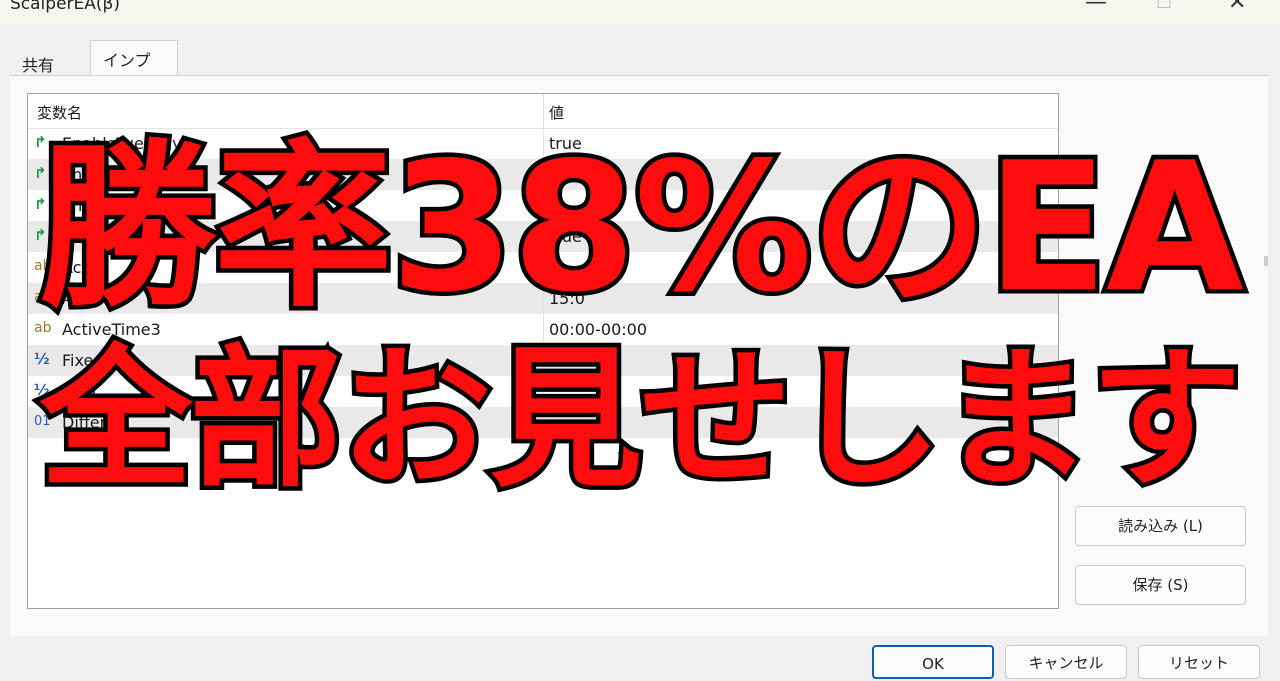 The width and height of the screenshot is (1280, 681). What do you see at coordinates (1160, 585) in the screenshot?
I see `save-button: 保存 (S)` at bounding box center [1160, 585].